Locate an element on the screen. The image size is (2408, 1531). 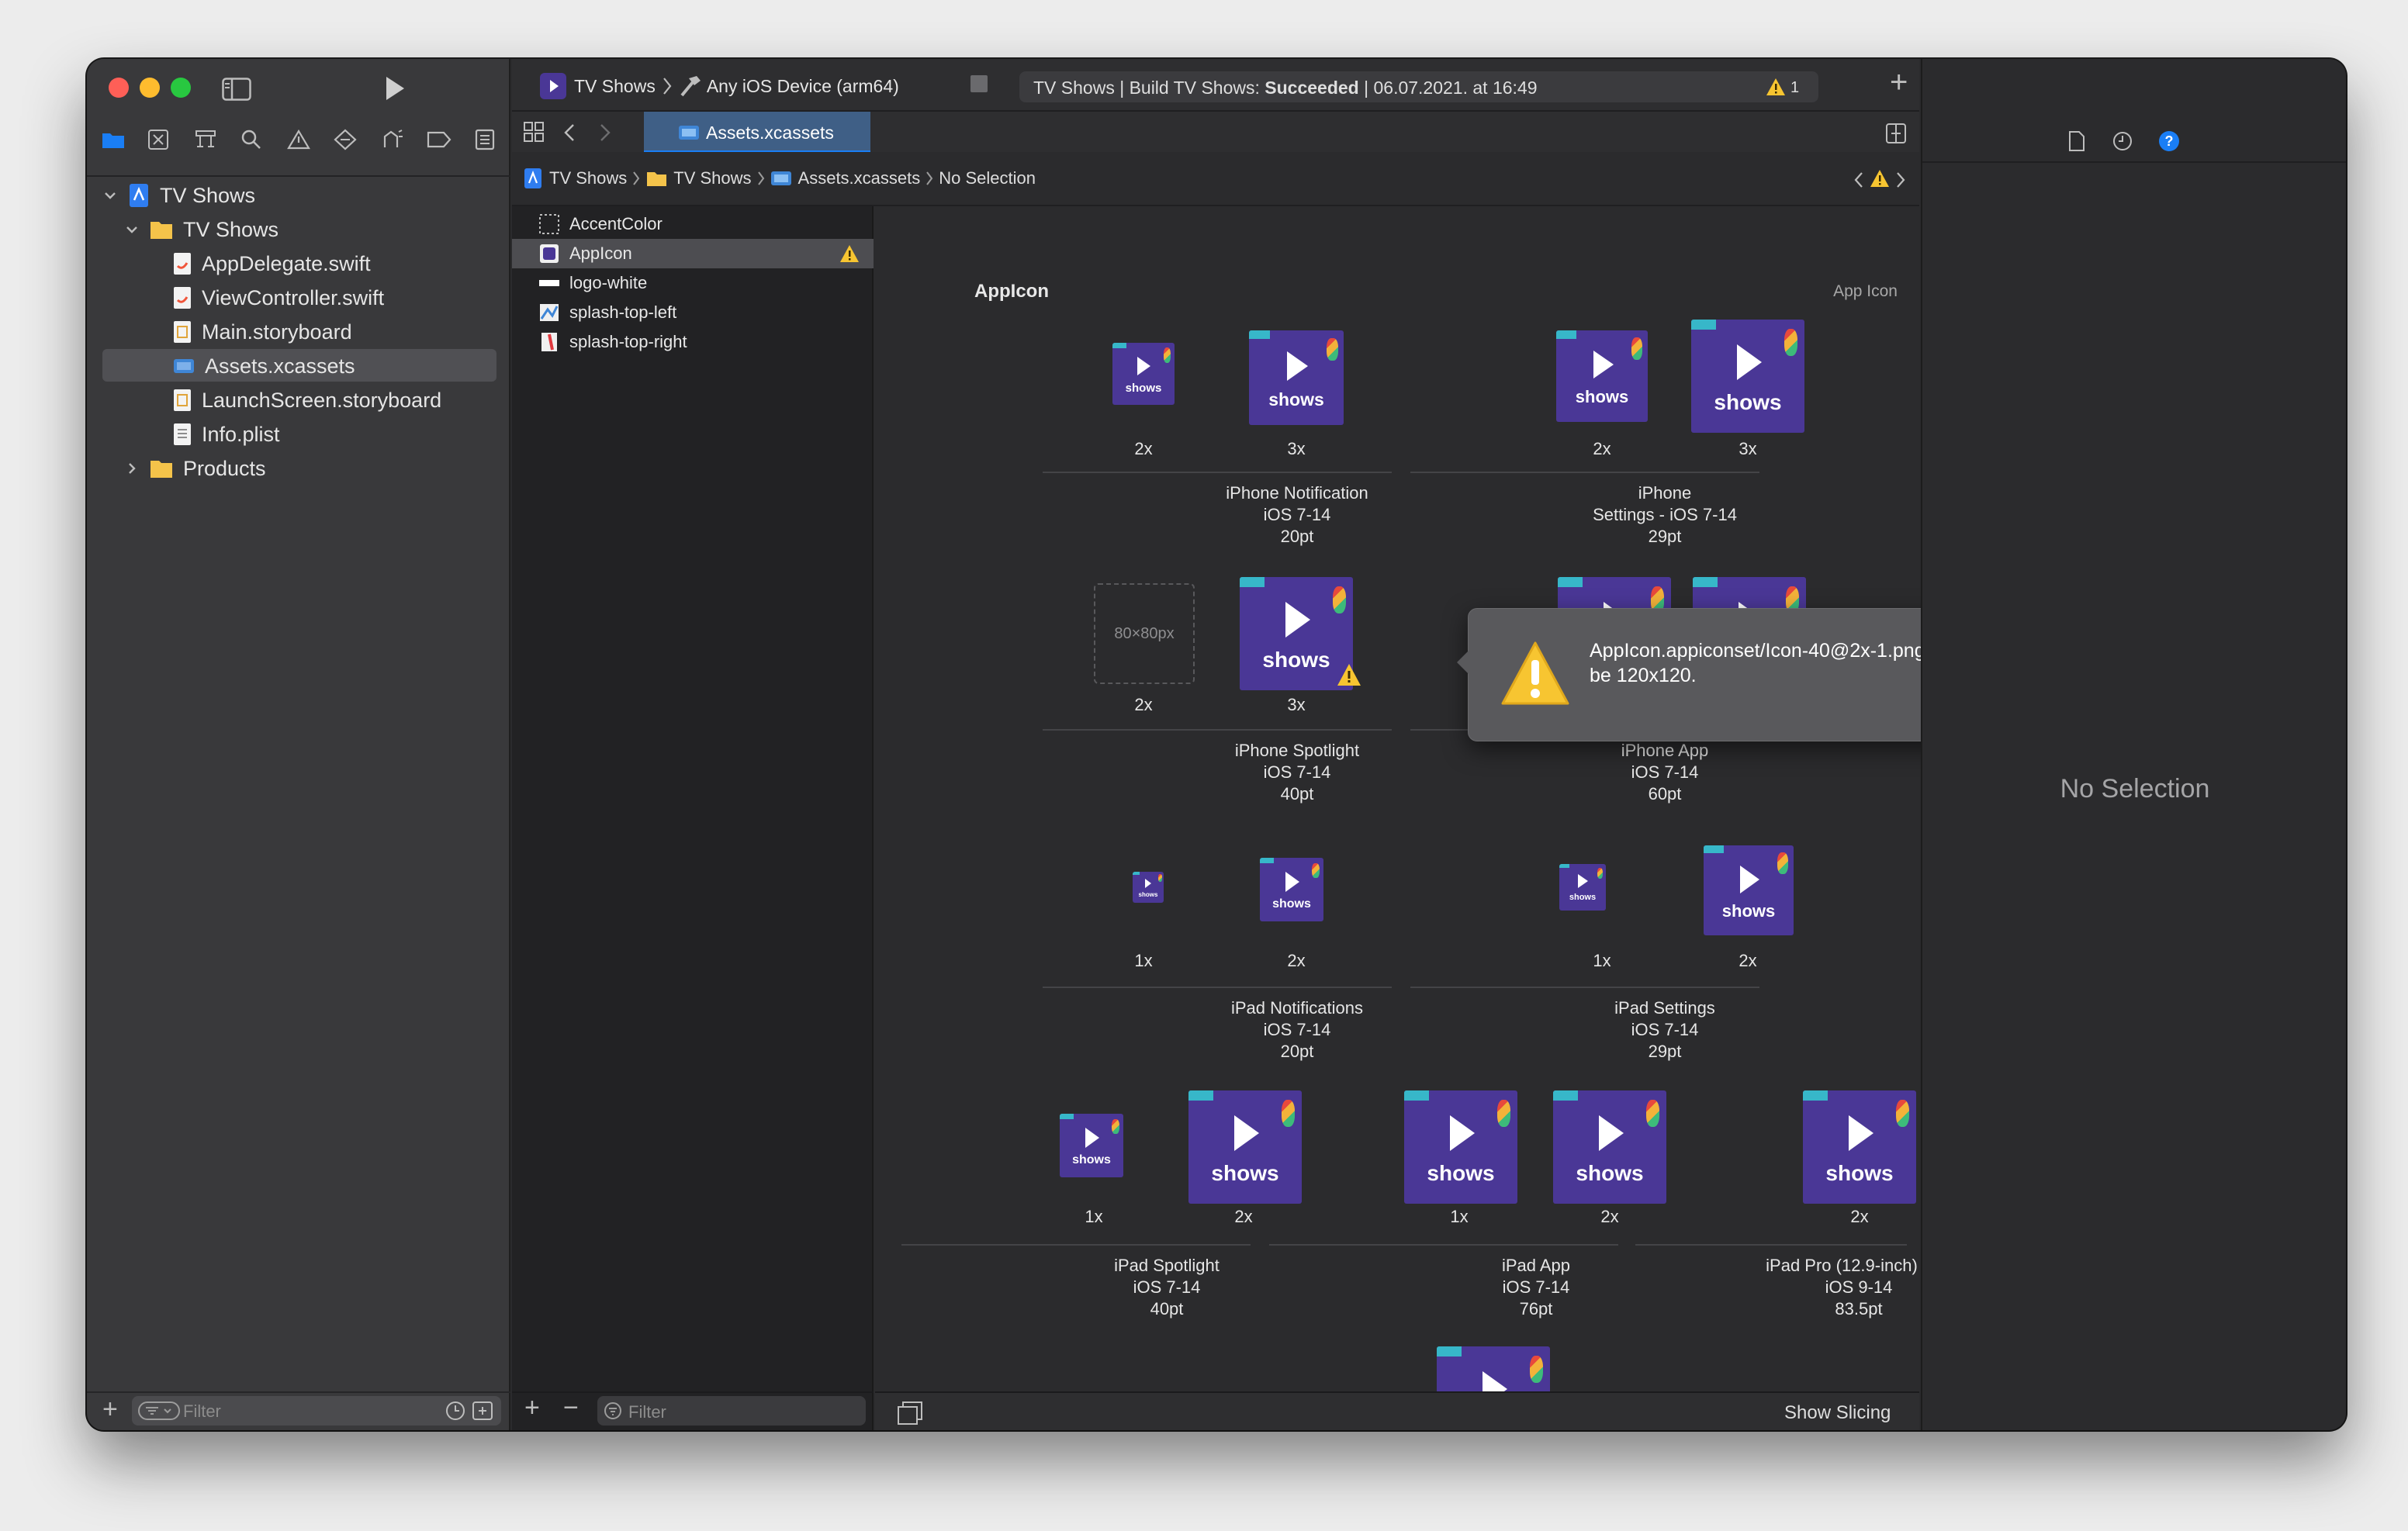
scale-label: 1x is located at coordinates (1602, 960).